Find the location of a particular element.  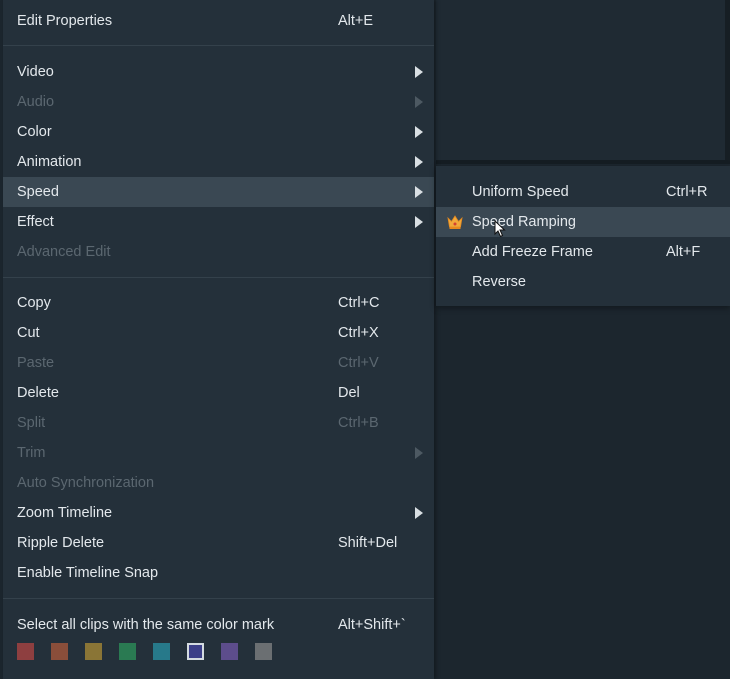

menu-item-copy: Copy Ctrl+C is located at coordinates (218, 303).